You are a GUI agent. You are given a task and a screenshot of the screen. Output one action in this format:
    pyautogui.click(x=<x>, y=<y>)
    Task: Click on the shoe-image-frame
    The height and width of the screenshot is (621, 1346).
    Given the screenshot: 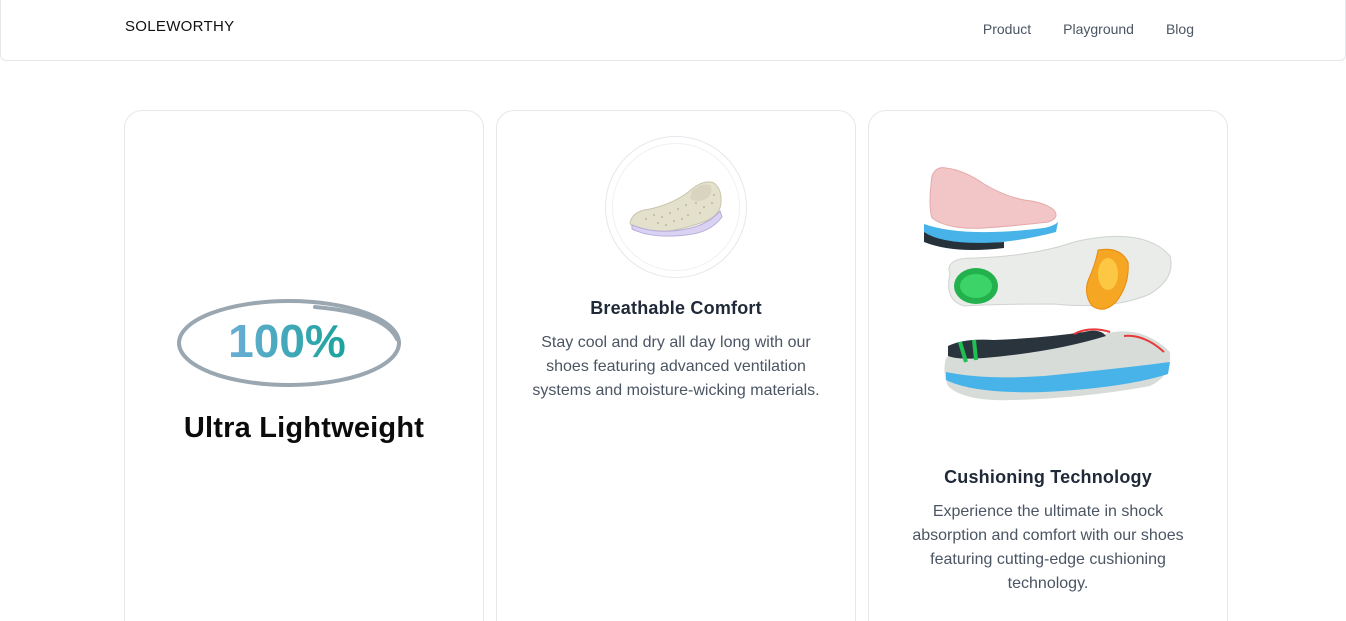 What is the action you would take?
    pyautogui.click(x=676, y=207)
    